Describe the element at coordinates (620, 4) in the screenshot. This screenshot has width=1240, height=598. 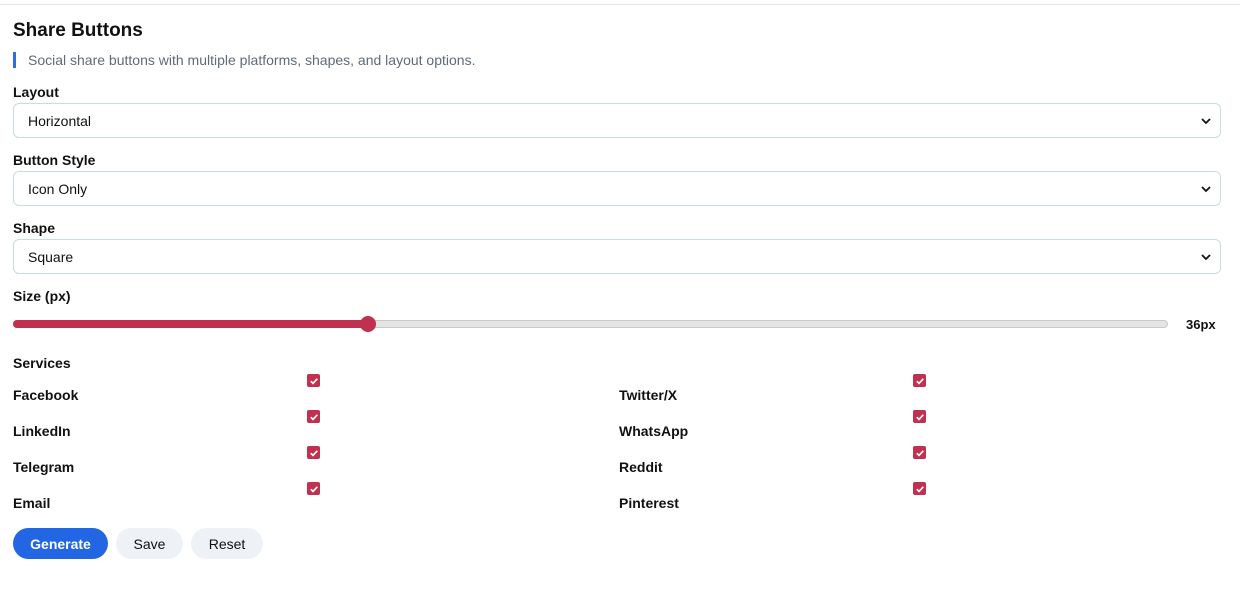
I see `top-divider` at that location.